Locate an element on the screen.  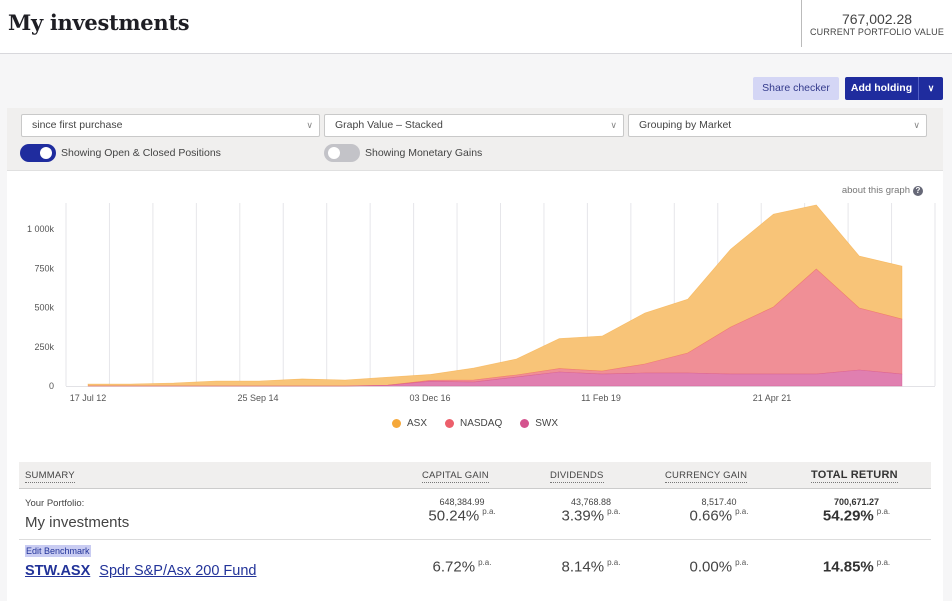
benchmark-dividends-cell: 8.14% p.a. is located at coordinates (591, 567).